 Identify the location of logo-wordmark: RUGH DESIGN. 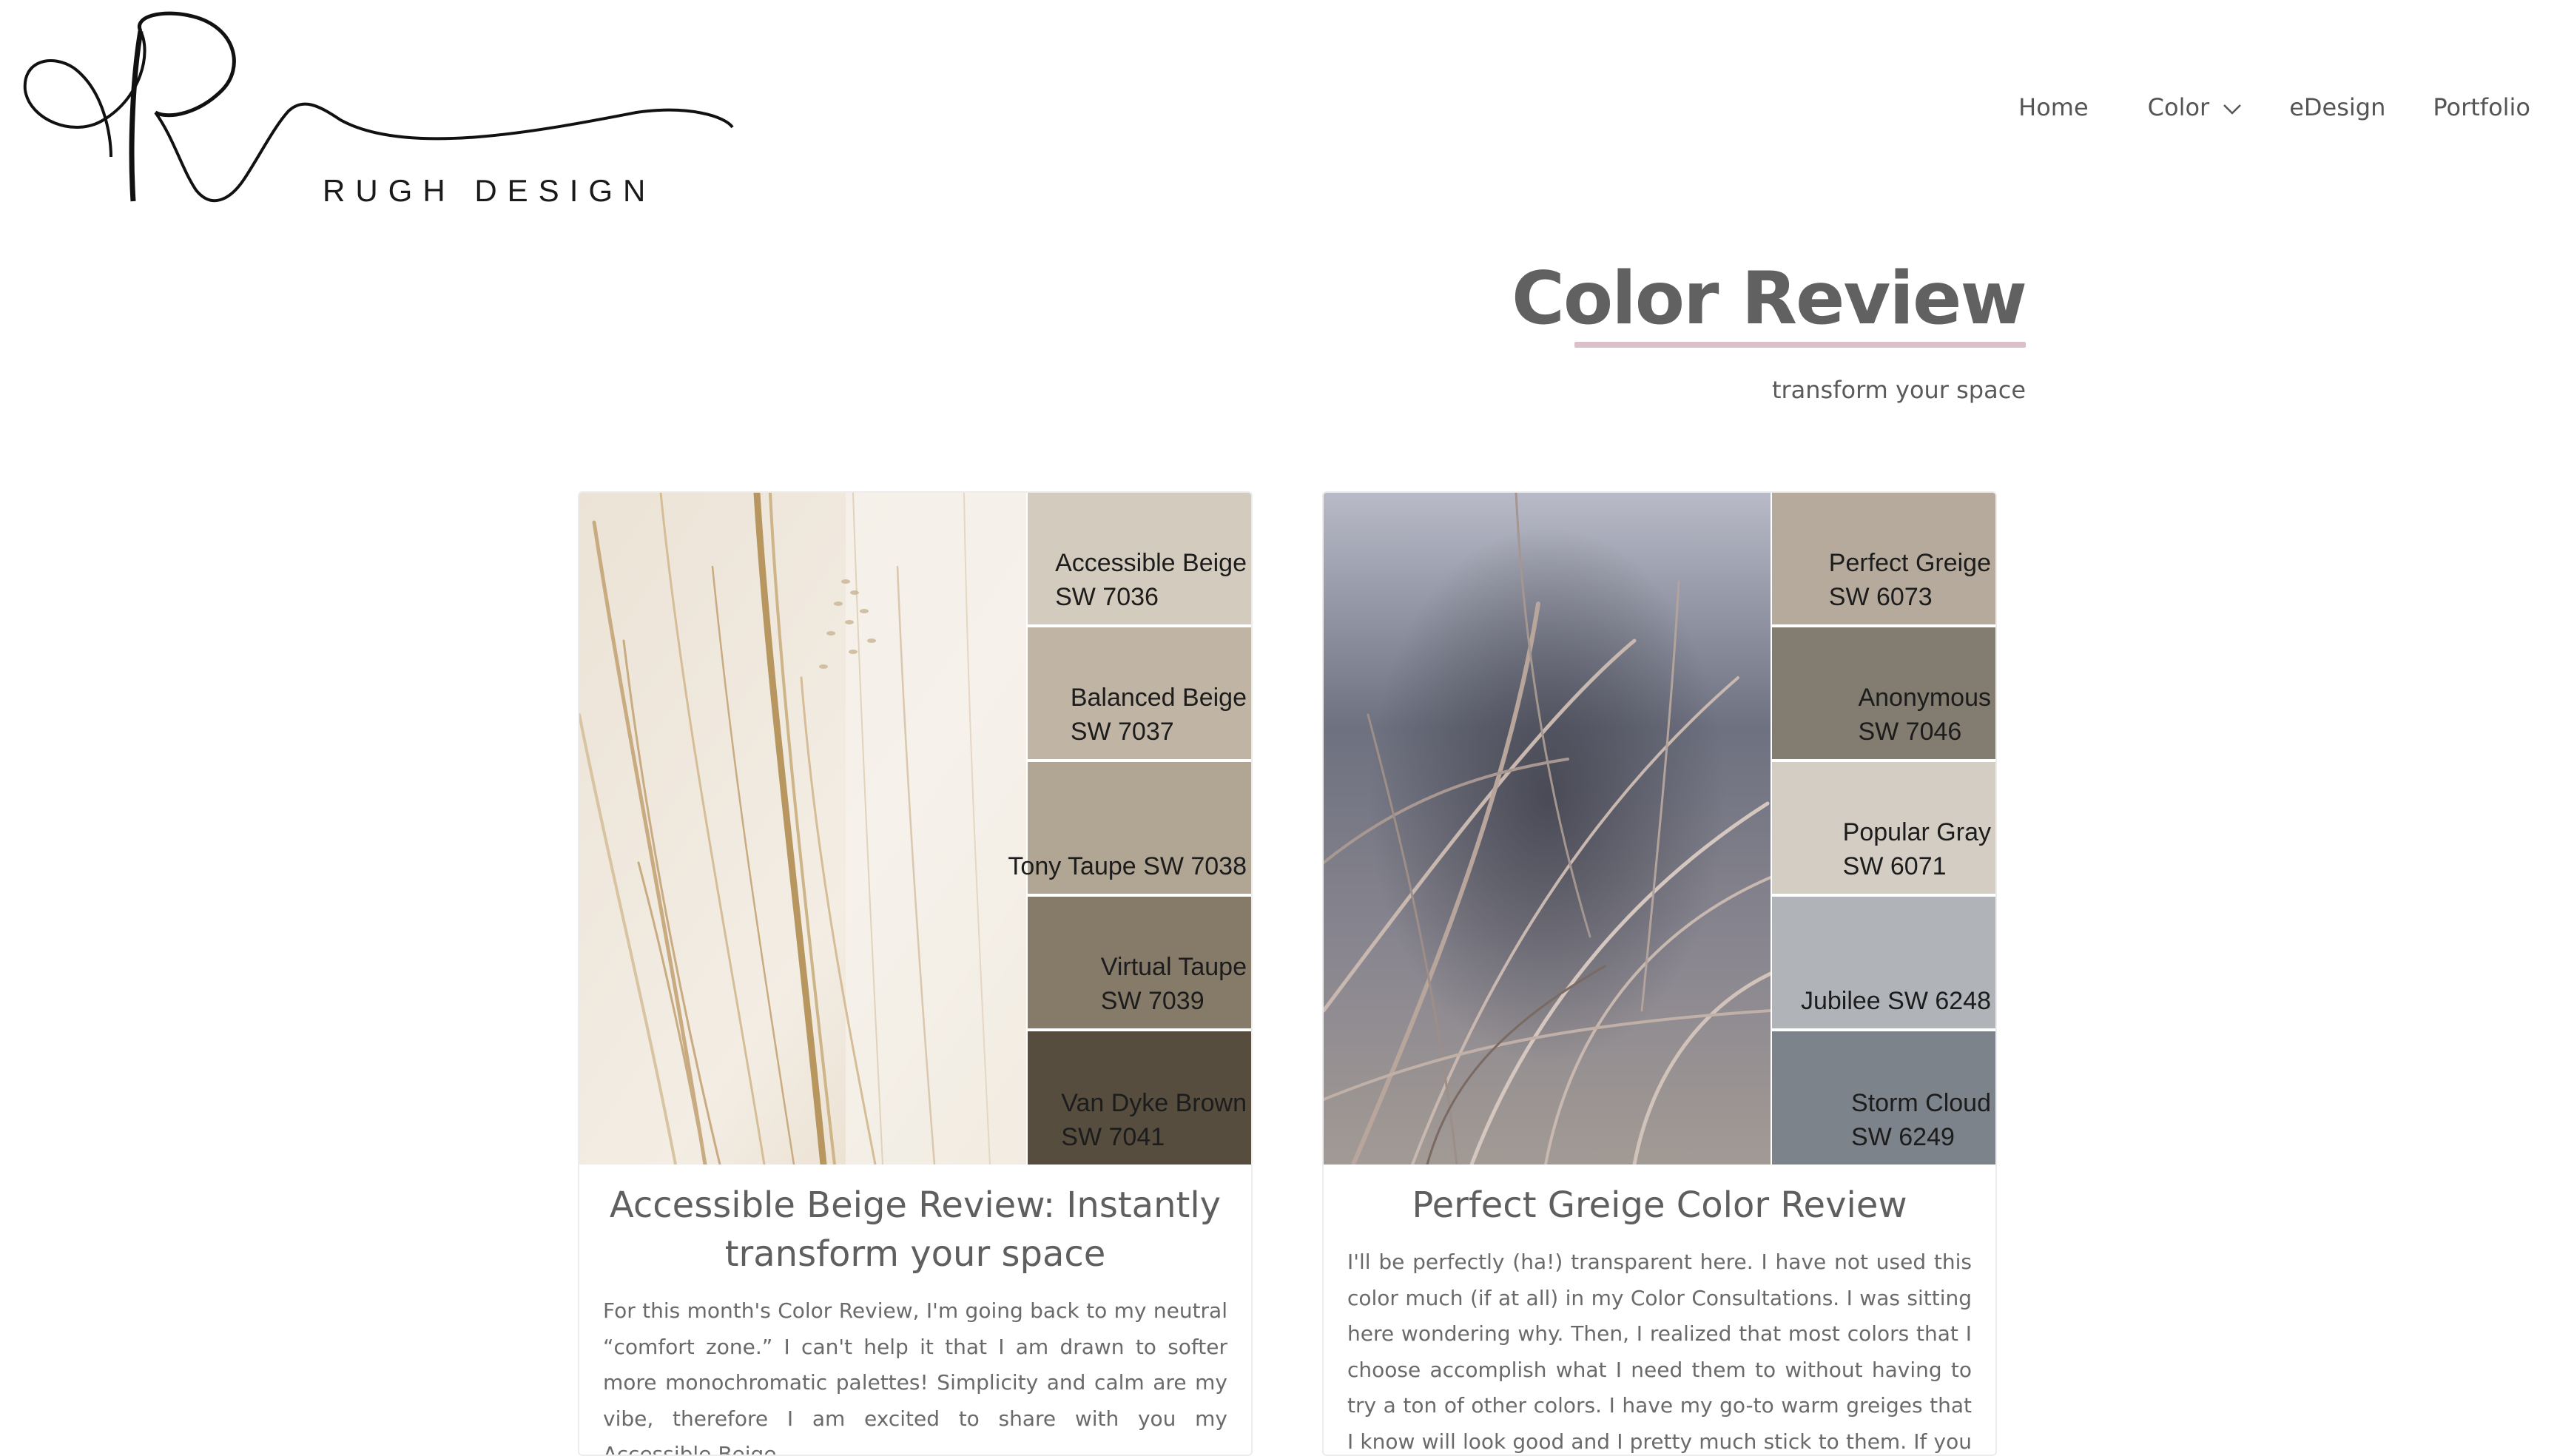
(490, 190).